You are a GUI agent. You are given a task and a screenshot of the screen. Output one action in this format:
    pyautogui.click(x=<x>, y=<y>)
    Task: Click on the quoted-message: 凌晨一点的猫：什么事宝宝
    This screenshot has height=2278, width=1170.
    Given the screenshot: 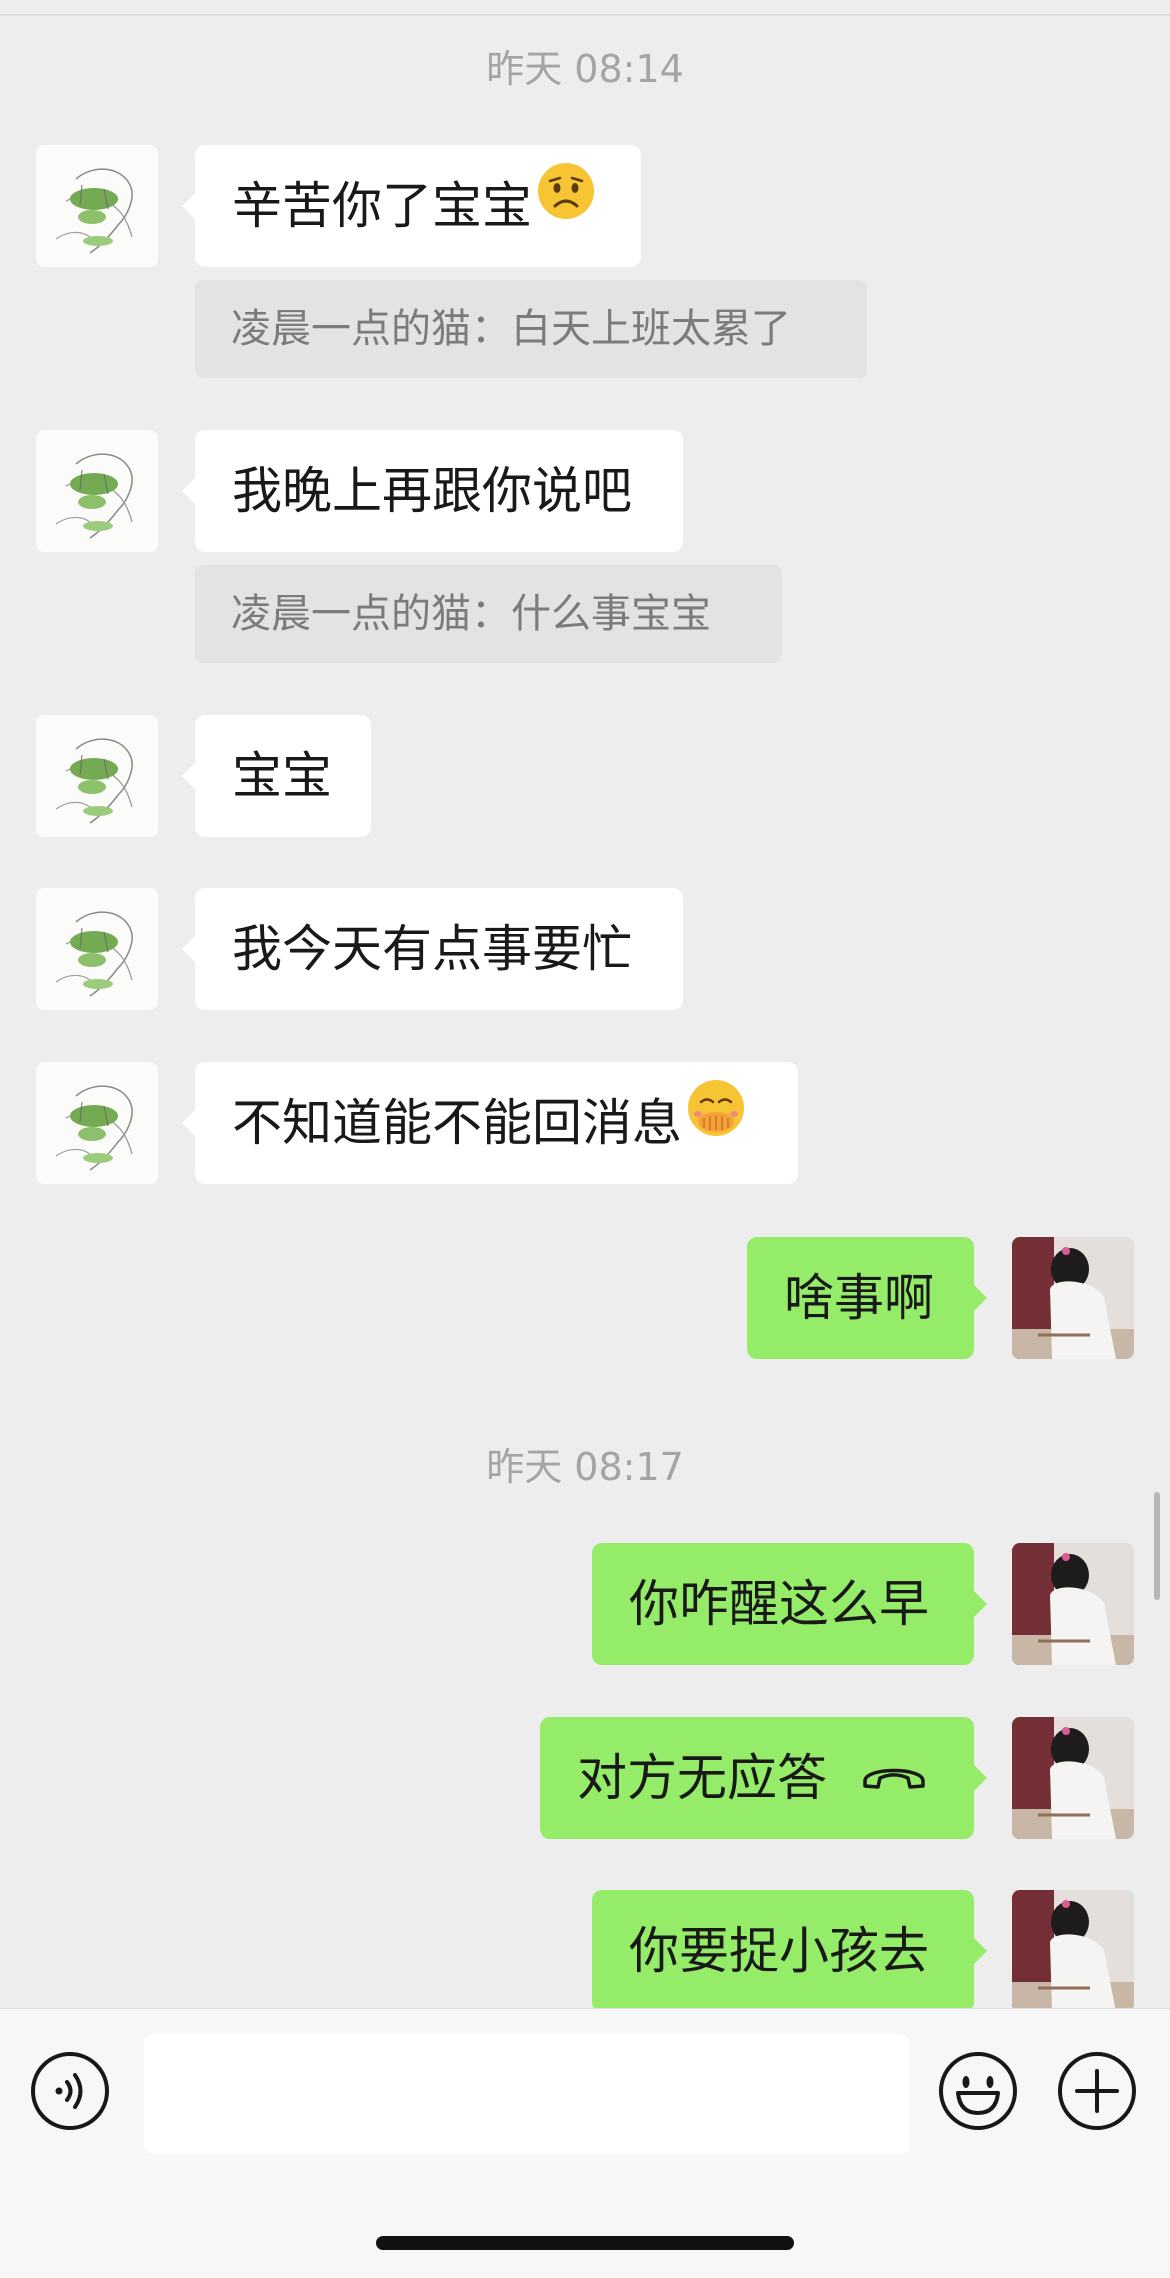 What is the action you would take?
    pyautogui.click(x=488, y=614)
    